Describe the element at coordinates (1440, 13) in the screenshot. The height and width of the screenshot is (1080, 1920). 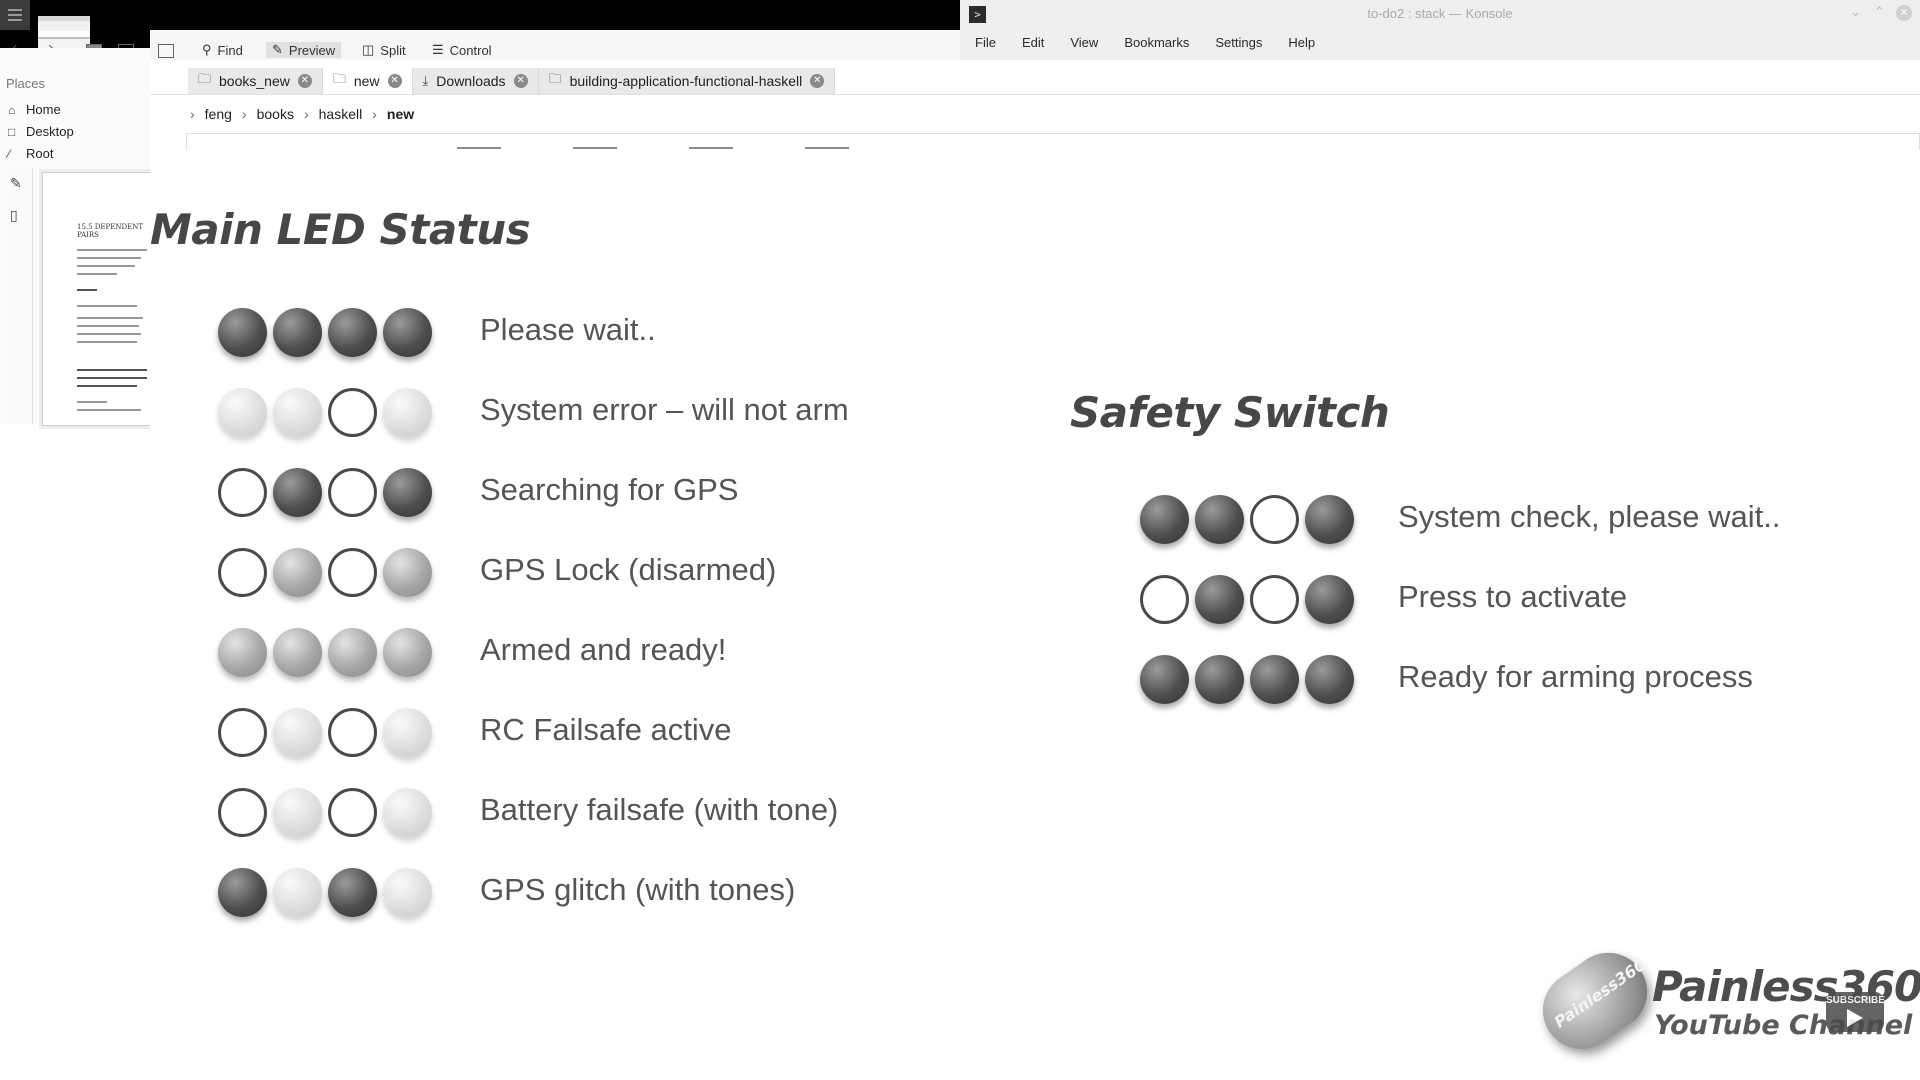
I see `konsole-title: to-do2 : stack — Konsole` at that location.